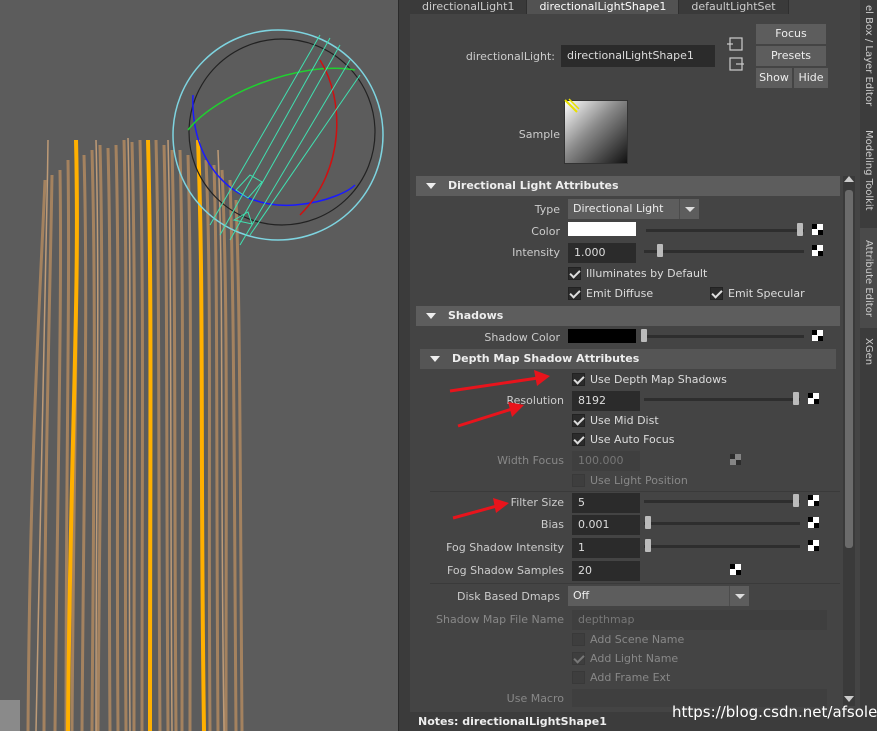 The width and height of the screenshot is (877, 731). Describe the element at coordinates (469, 7) in the screenshot. I see `tab-directional-light: directionalLight1` at that location.